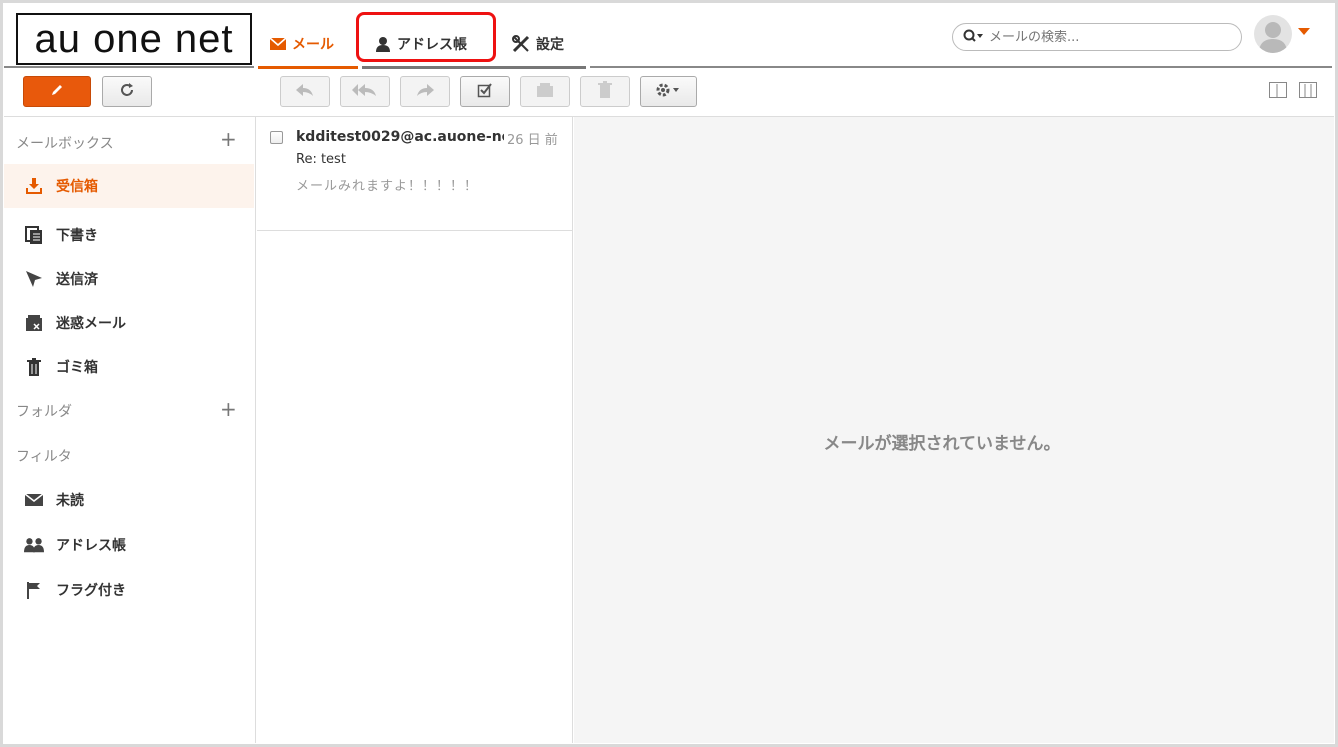  Describe the element at coordinates (129, 235) in the screenshot. I see `sidebar-item-drafts: 下書き` at that location.